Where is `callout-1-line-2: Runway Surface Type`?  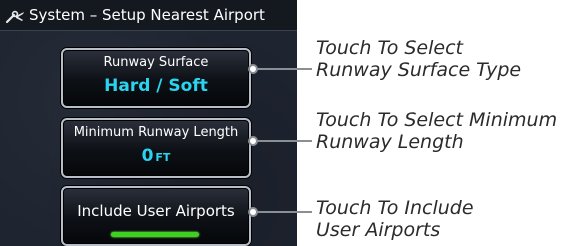
callout-1-line-2: Runway Surface Type is located at coordinates (419, 70).